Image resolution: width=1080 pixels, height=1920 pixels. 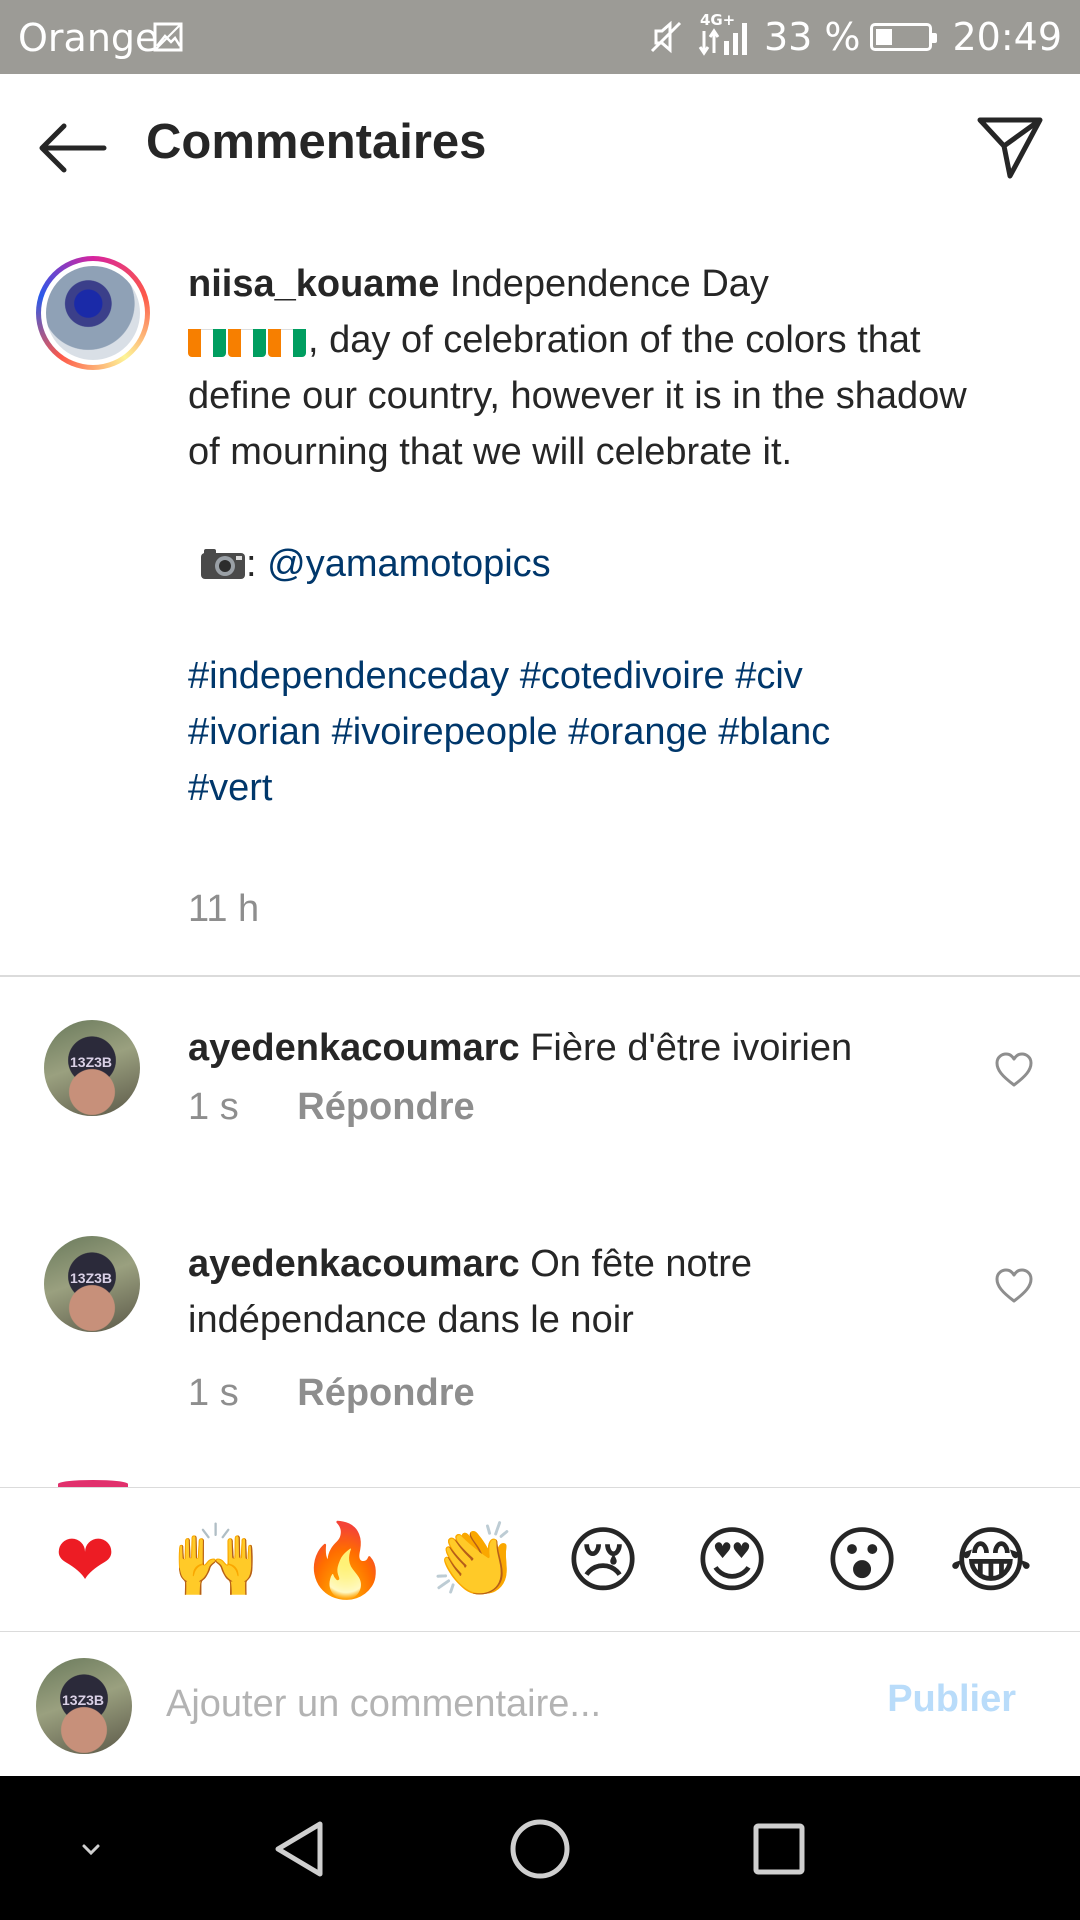 I want to click on hashtag-link: #independenceday, so click(x=348, y=676).